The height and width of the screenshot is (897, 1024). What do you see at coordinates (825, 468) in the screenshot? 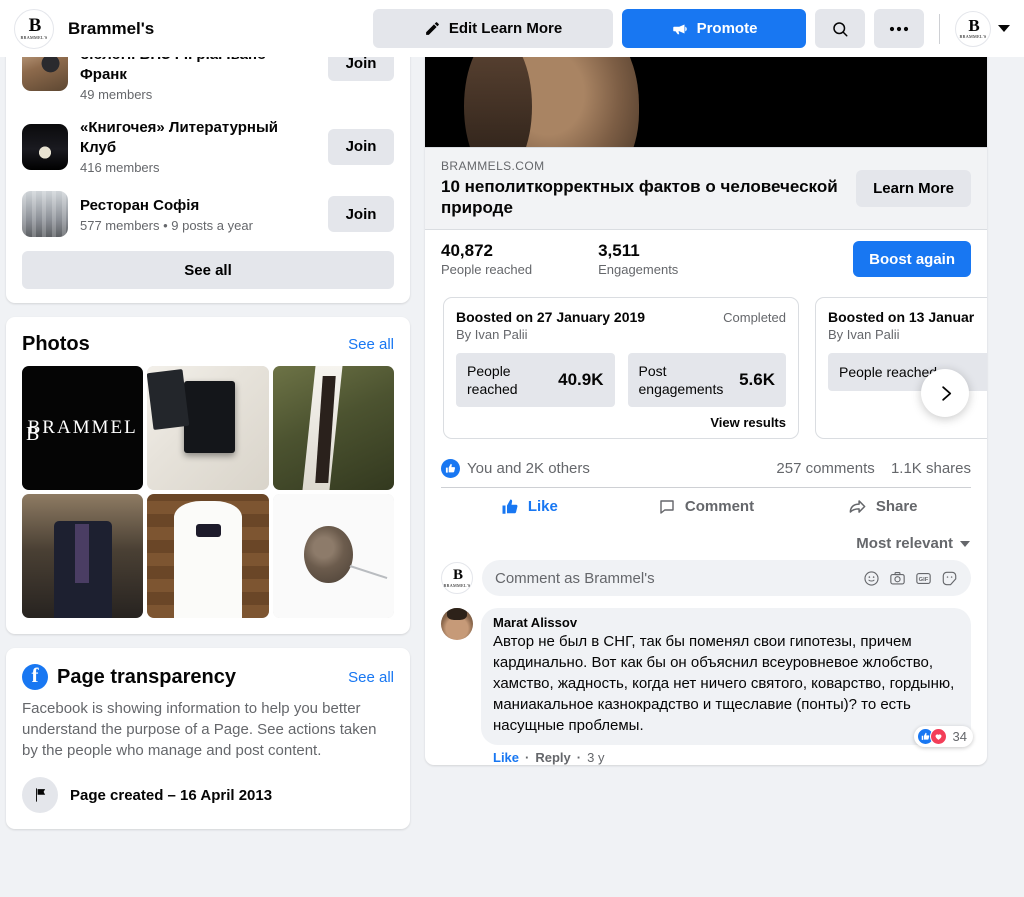
I see `comments-count: 257 comments` at bounding box center [825, 468].